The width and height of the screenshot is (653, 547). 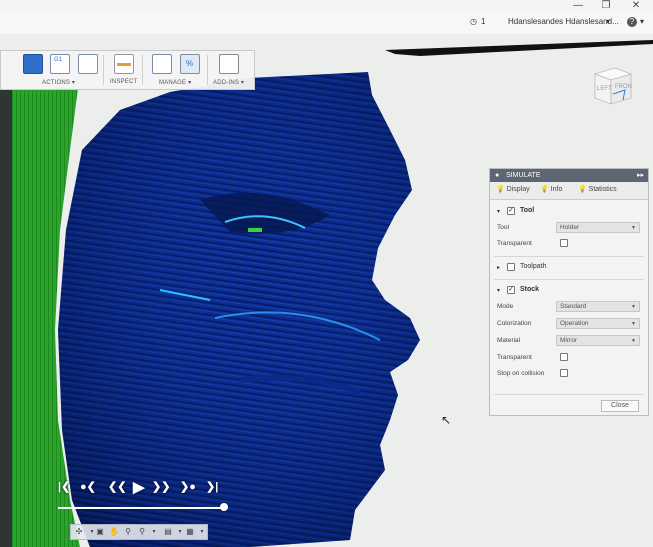 I want to click on timeline-slider, so click(x=224, y=507).